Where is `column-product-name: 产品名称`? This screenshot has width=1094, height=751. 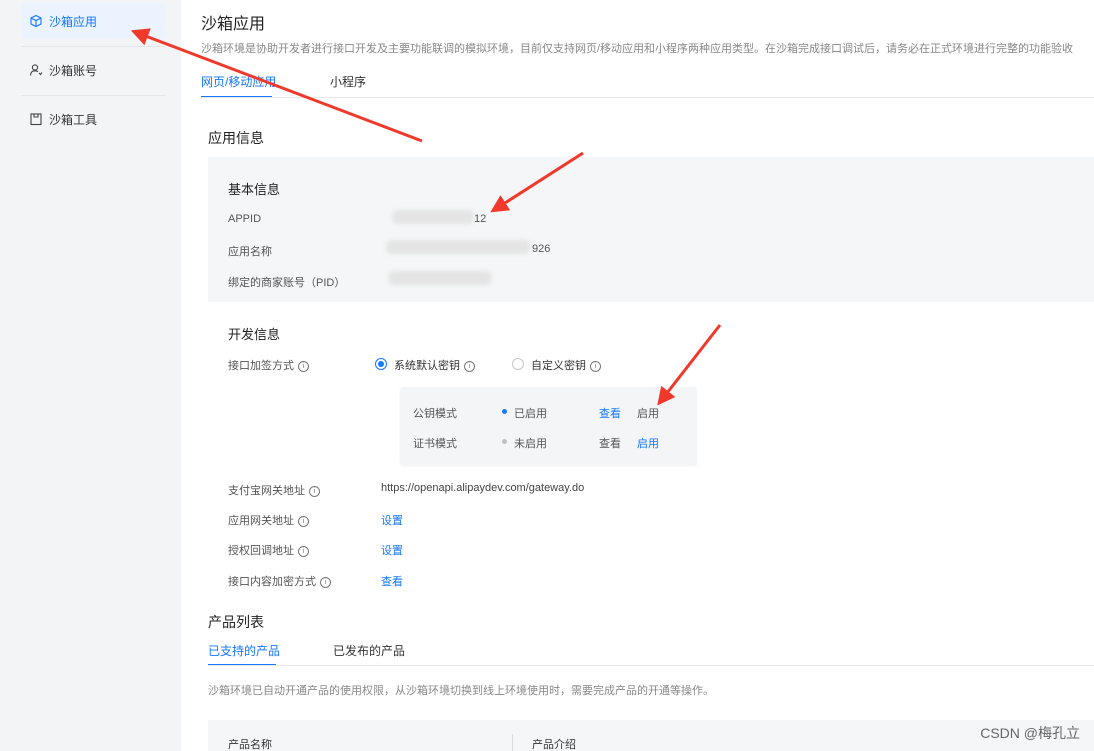 column-product-name: 产品名称 is located at coordinates (250, 745).